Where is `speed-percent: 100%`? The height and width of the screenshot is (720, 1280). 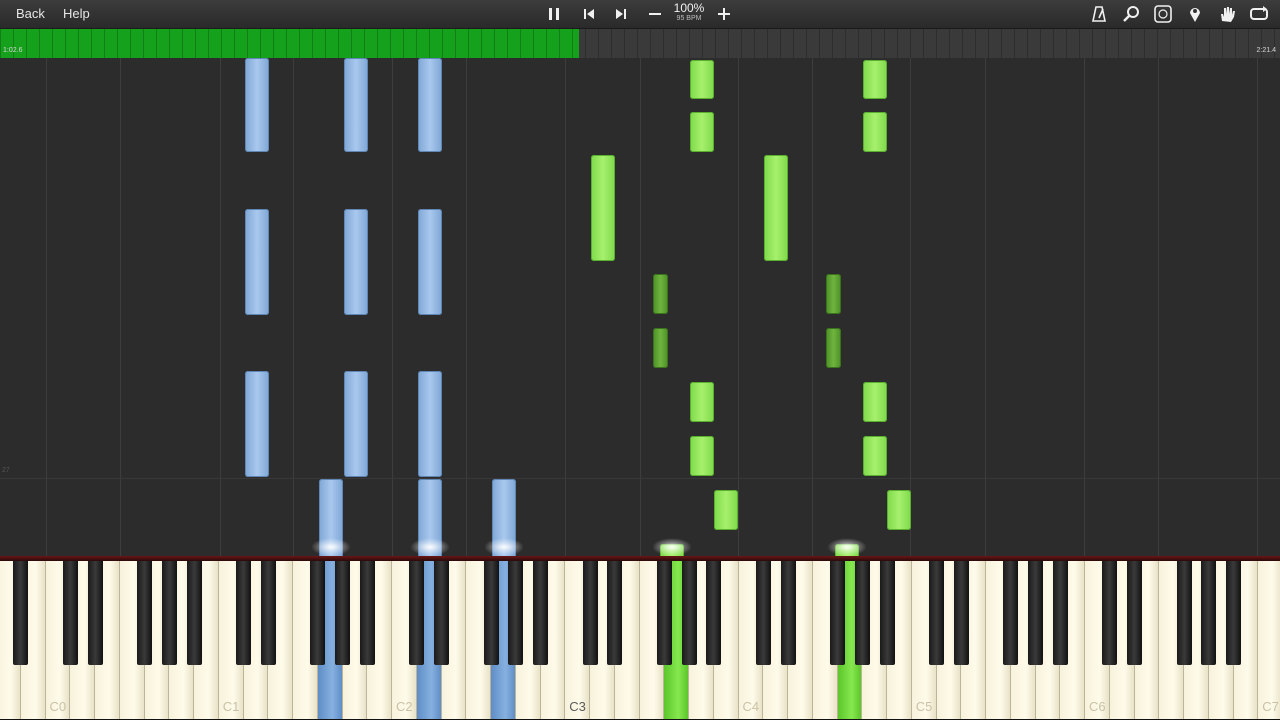
speed-percent: 100% is located at coordinates (689, 8).